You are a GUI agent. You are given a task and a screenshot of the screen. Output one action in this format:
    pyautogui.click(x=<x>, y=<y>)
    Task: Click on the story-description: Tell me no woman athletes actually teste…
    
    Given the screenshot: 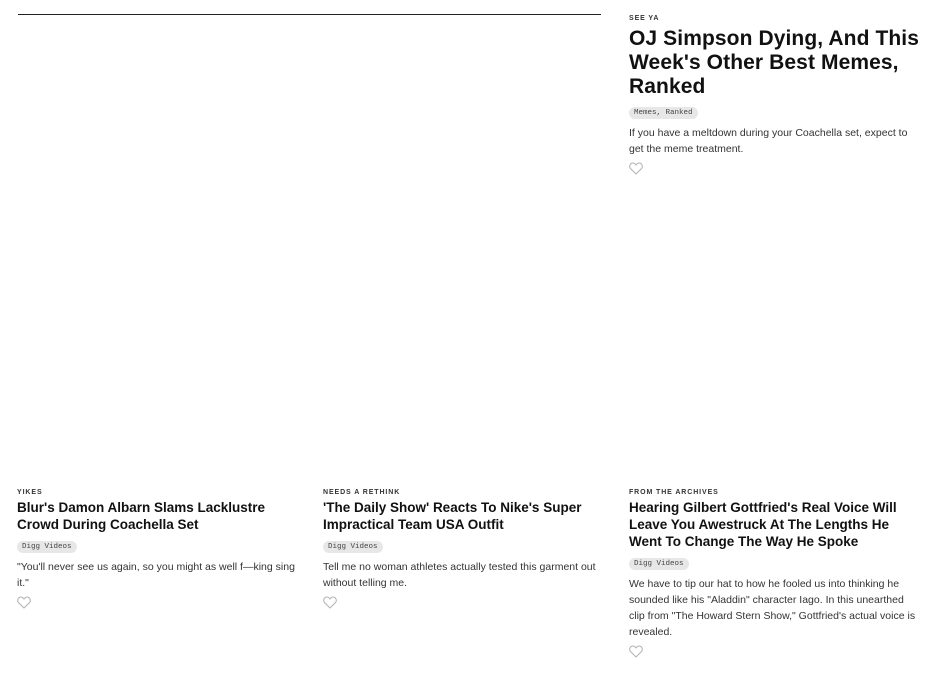 What is the action you would take?
    pyautogui.click(x=459, y=575)
    